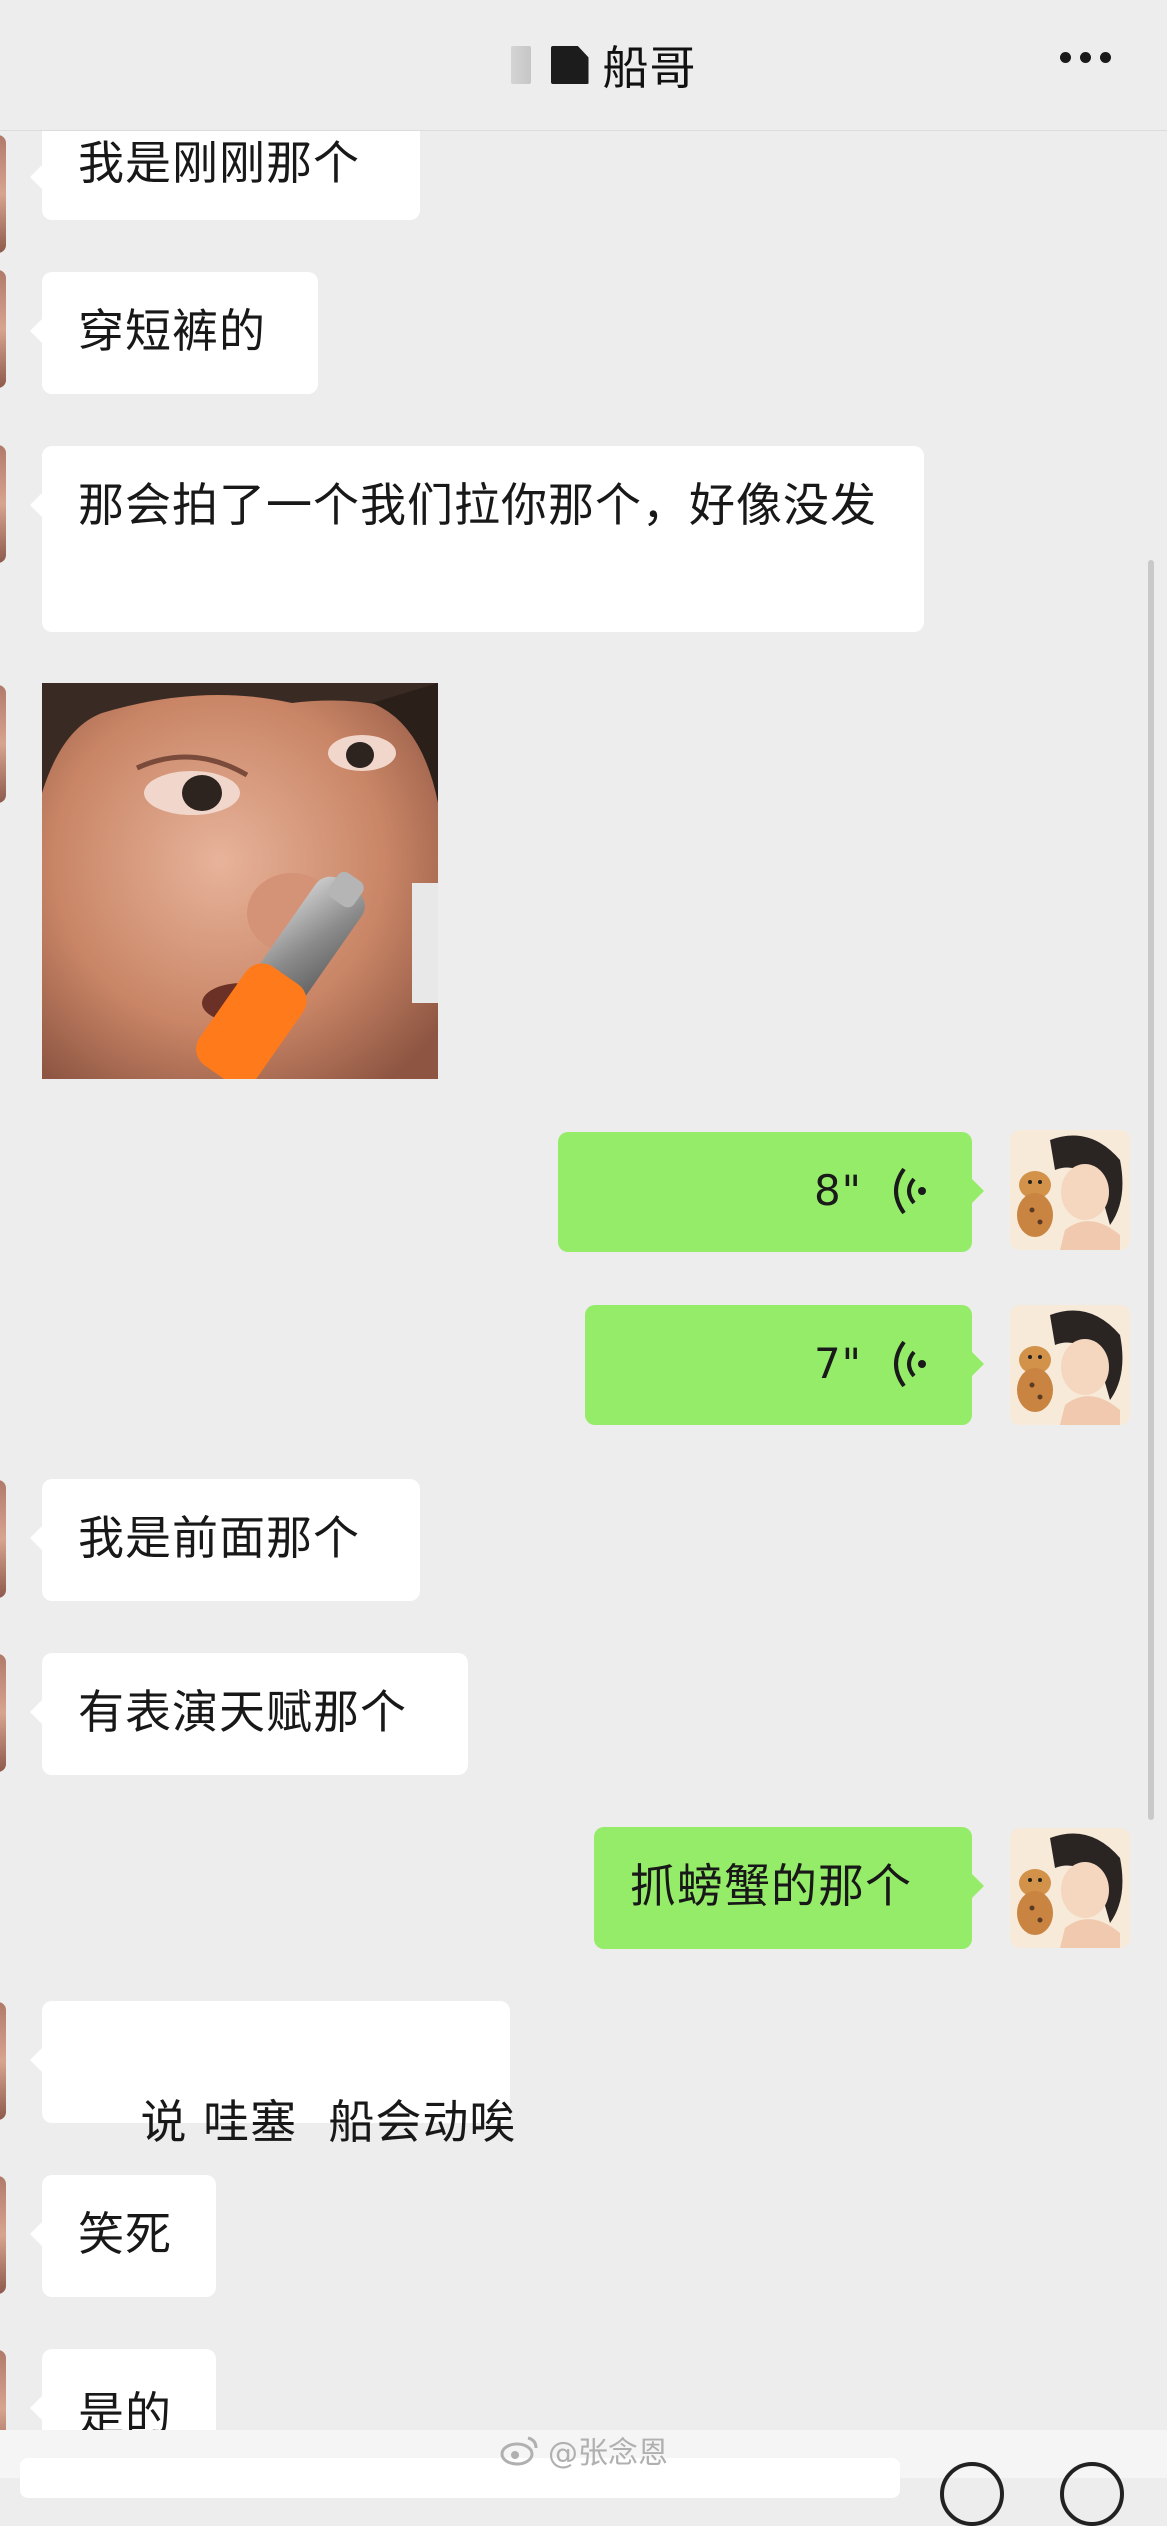 The height and width of the screenshot is (2526, 1167). I want to click on message-text: 穿短裤的, so click(172, 331).